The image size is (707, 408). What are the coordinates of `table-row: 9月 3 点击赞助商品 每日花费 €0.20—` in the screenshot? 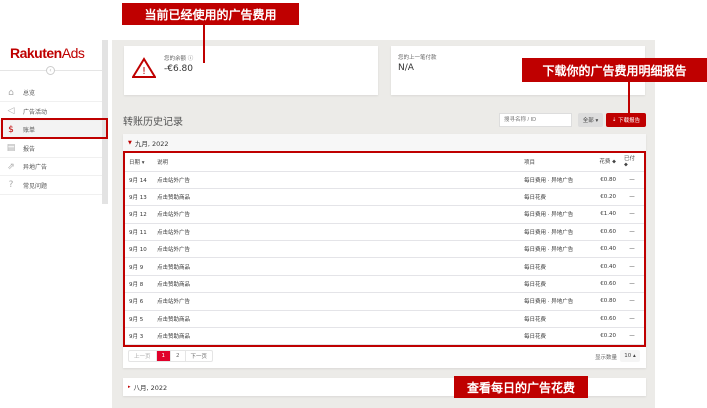 It's located at (384, 336).